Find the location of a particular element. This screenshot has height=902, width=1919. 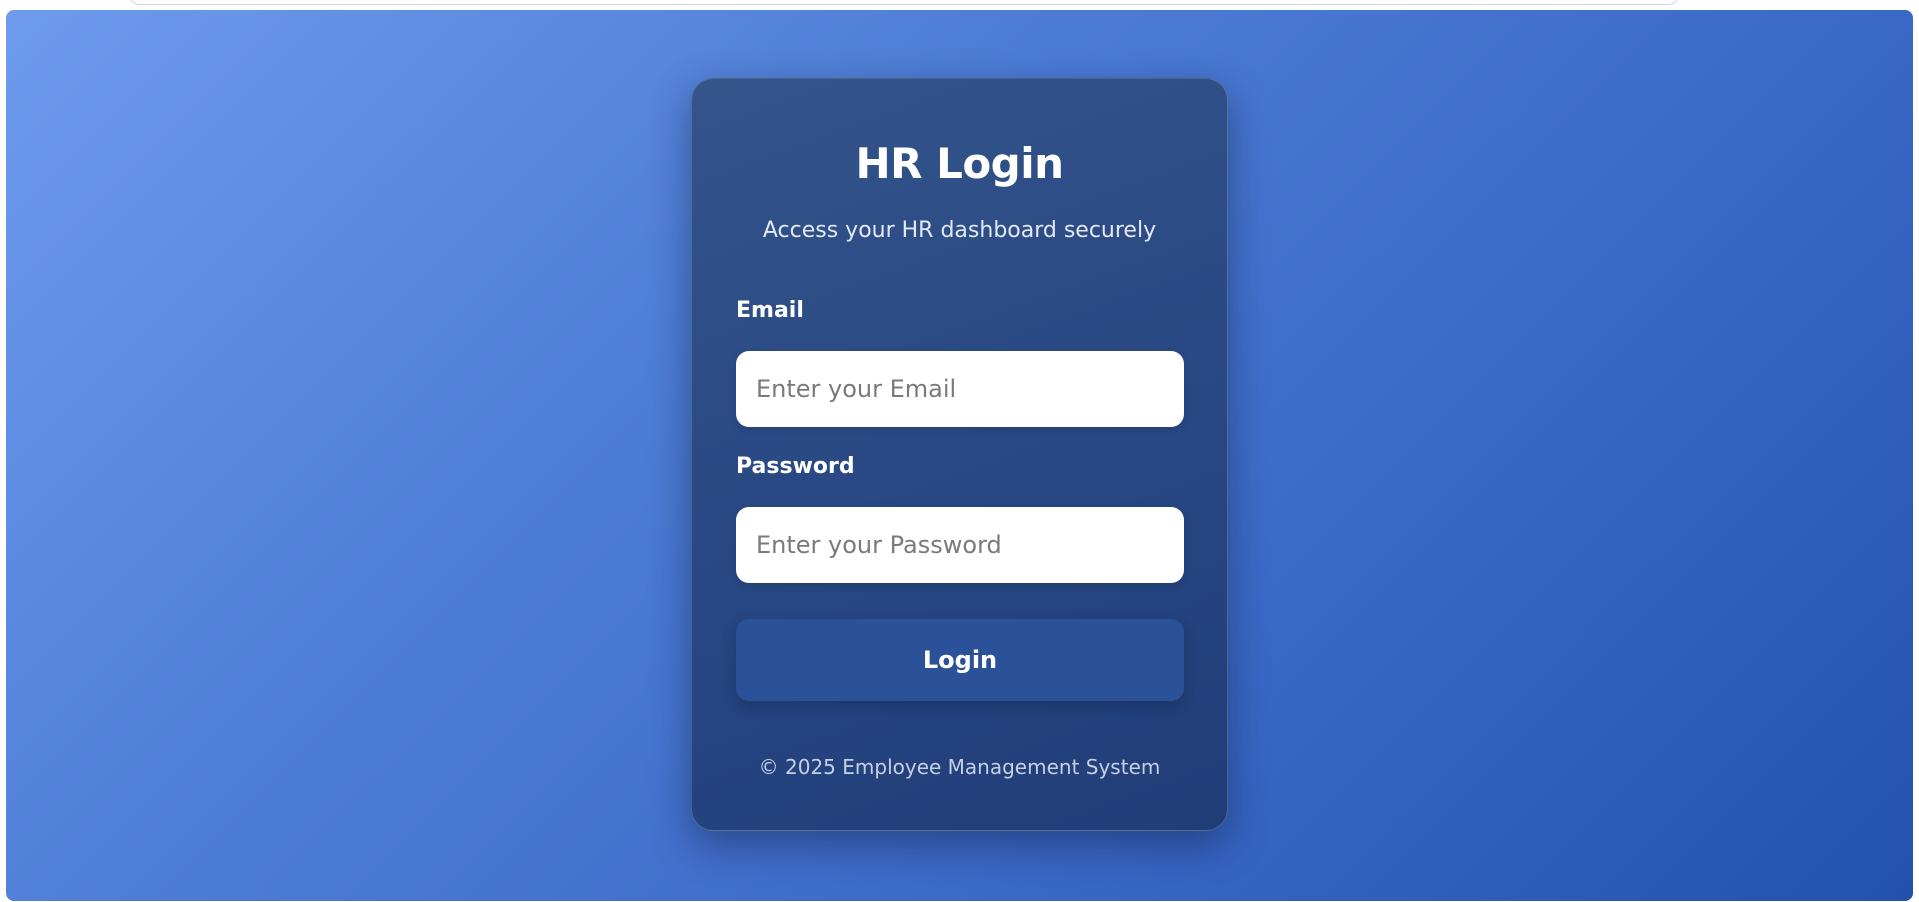

page-subtitle: Access your HR dashboard securely is located at coordinates (959, 230).